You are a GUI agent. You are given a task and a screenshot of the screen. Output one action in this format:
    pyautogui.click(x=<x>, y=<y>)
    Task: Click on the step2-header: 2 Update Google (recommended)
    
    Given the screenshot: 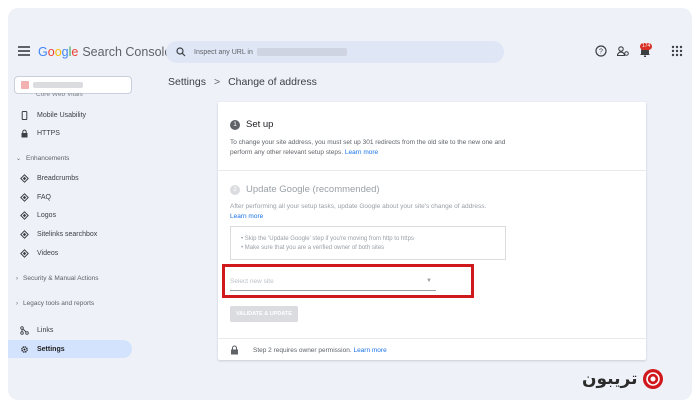 What is the action you would take?
    pyautogui.click(x=305, y=189)
    